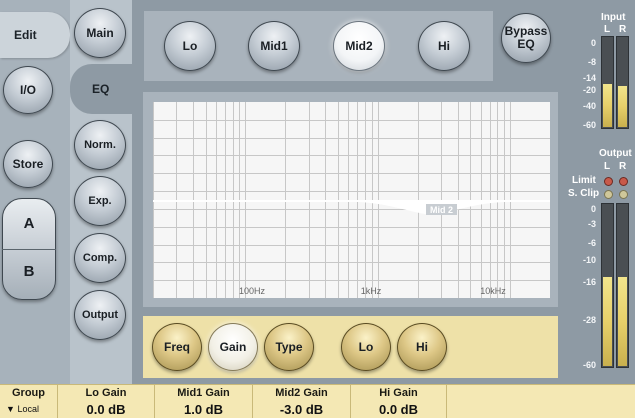 This screenshot has height=418, width=635. What do you see at coordinates (28, 164) in the screenshot?
I see `store-button: Store` at bounding box center [28, 164].